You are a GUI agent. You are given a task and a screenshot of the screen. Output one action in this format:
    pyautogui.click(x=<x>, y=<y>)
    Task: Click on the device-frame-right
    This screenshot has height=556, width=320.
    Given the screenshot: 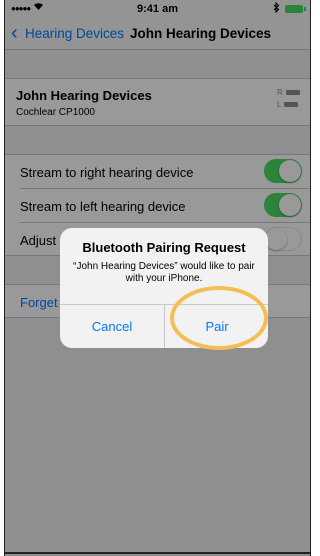 What is the action you would take?
    pyautogui.click(x=310, y=278)
    